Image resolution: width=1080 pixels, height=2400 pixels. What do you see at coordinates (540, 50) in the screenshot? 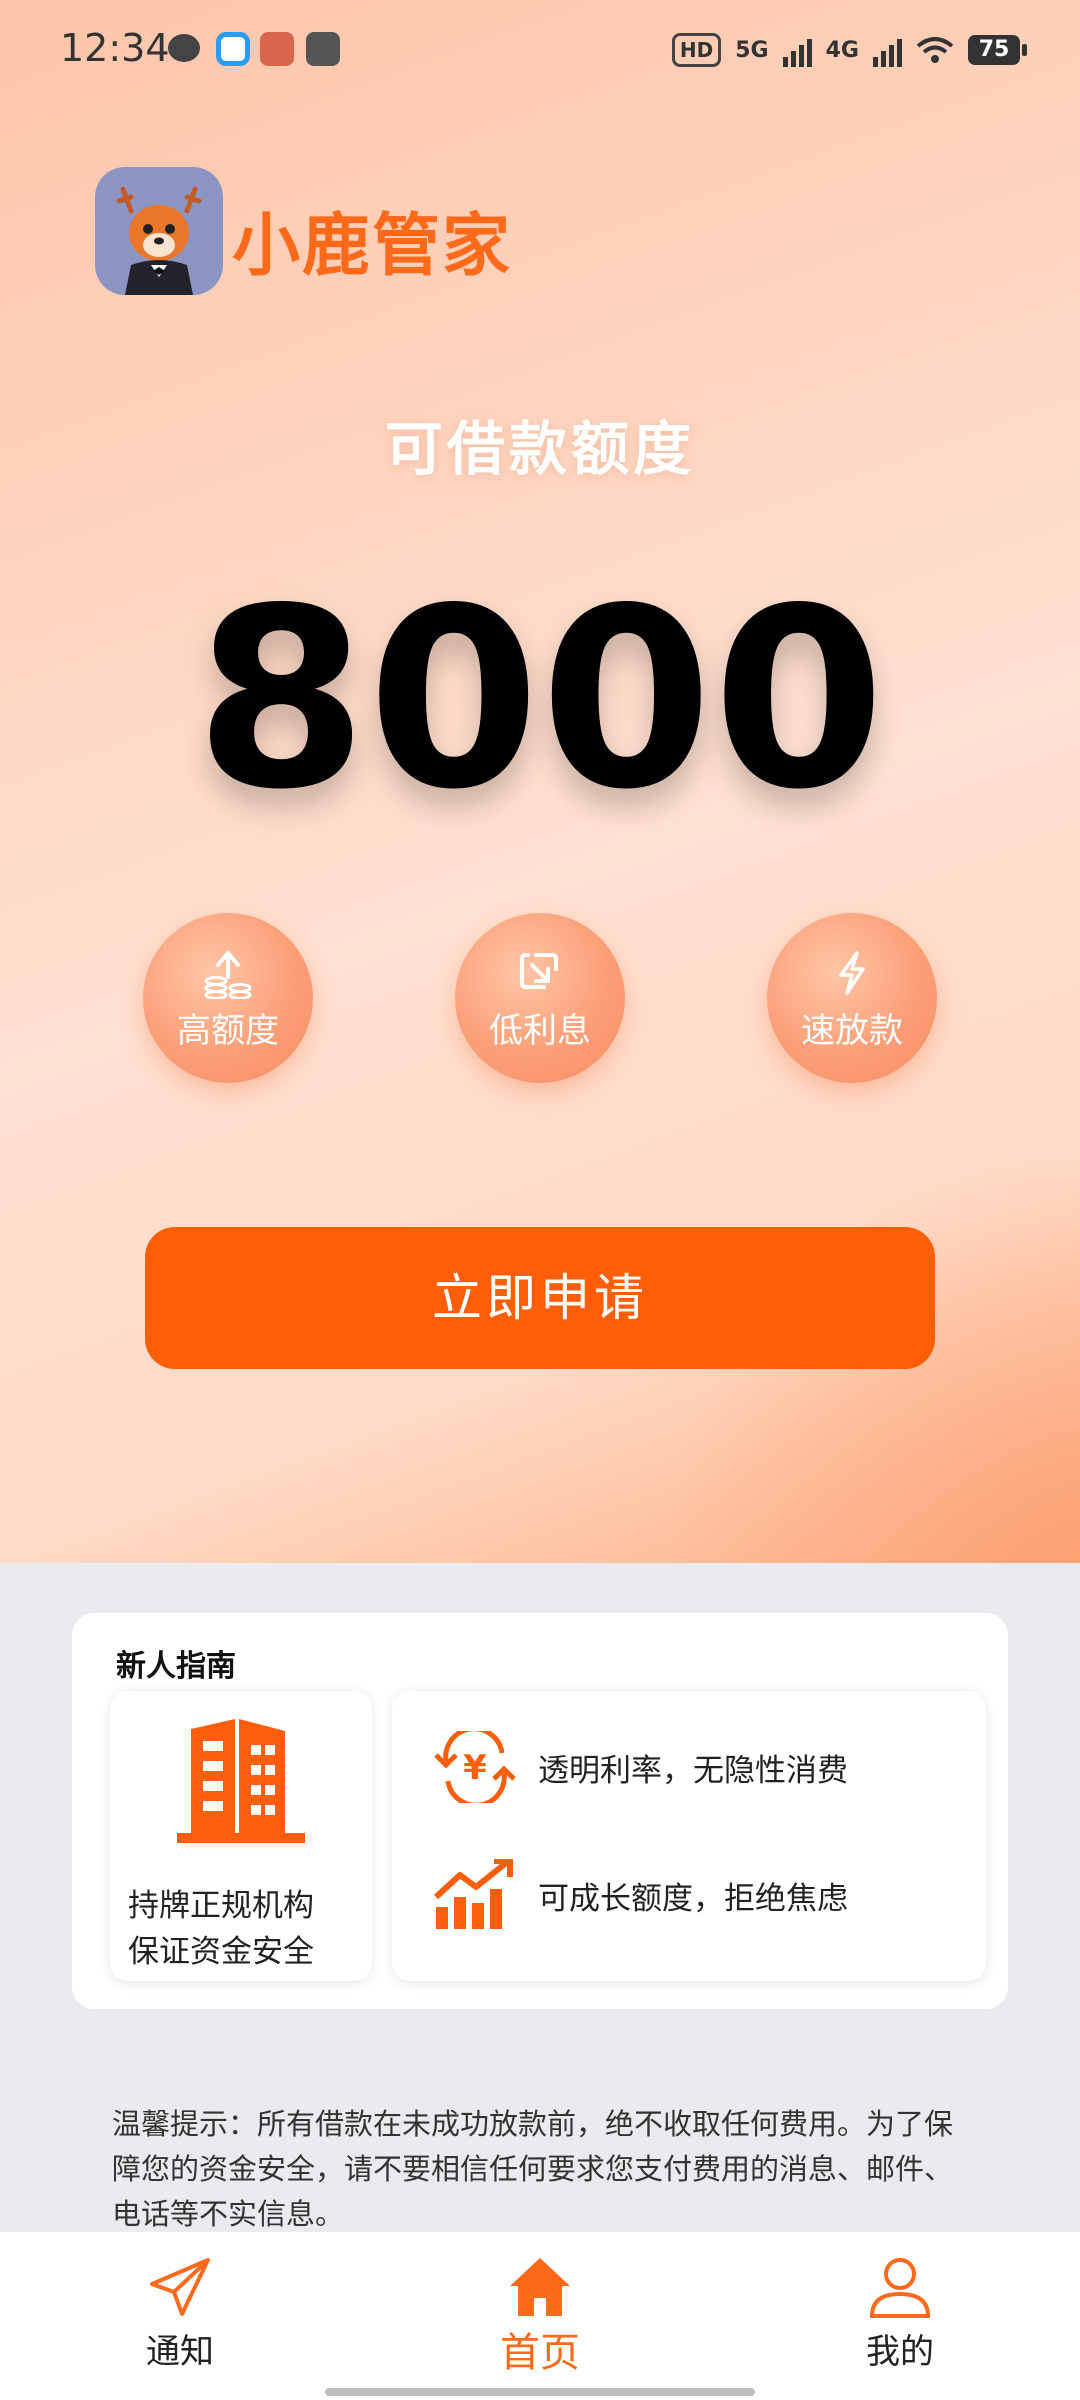
I see `status-bar: 12:34 HD 5G 4G 75` at bounding box center [540, 50].